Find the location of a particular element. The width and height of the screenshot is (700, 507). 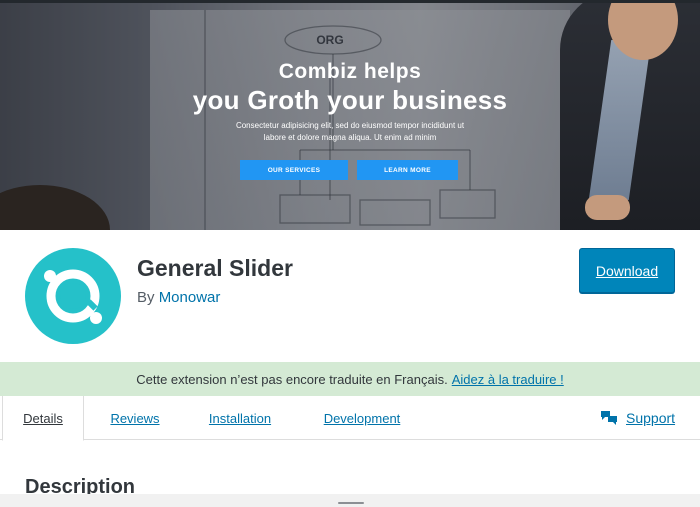

banner-our-services-button: OUR SERVICES is located at coordinates (294, 170).